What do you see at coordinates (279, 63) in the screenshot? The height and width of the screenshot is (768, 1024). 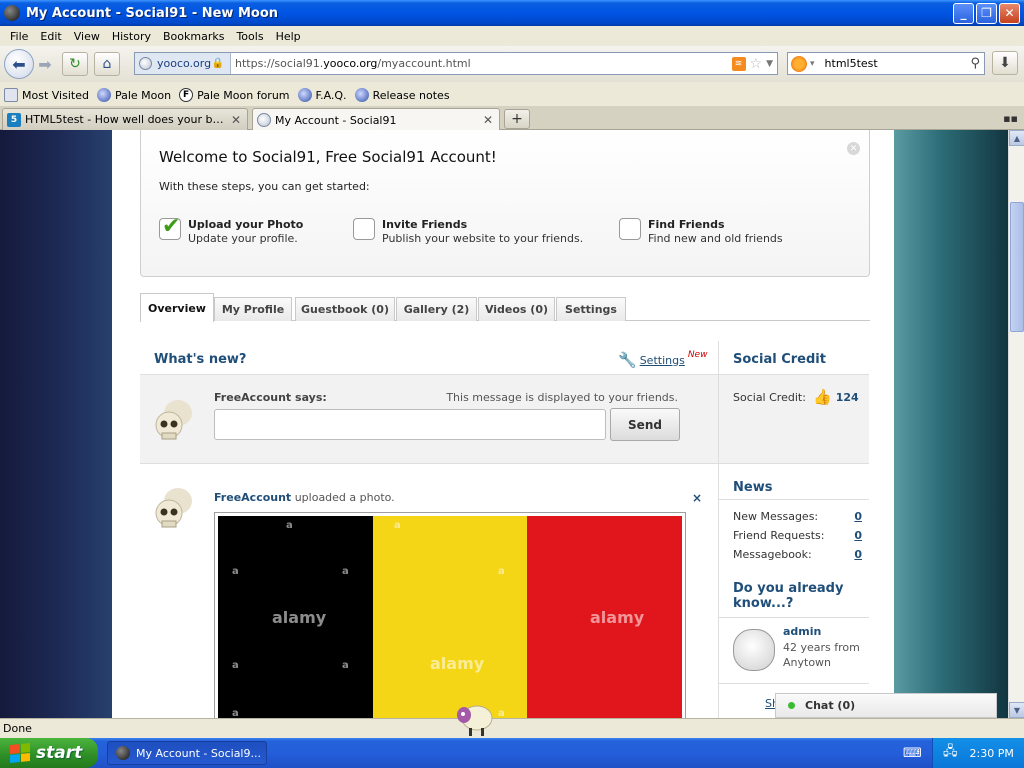 I see `url-prefix: https://social91.` at bounding box center [279, 63].